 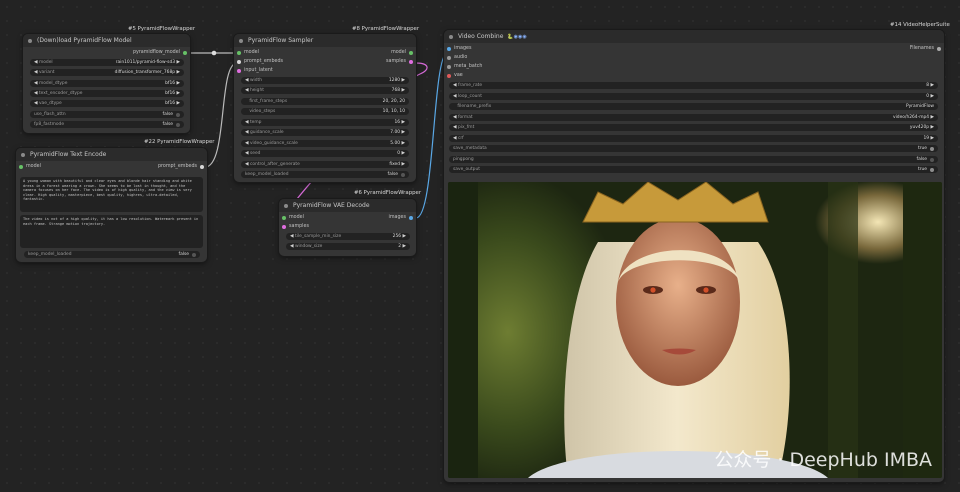 What do you see at coordinates (179, 142) in the screenshot?
I see `node-tag-22: #22 PyramidFlowWrapper` at bounding box center [179, 142].